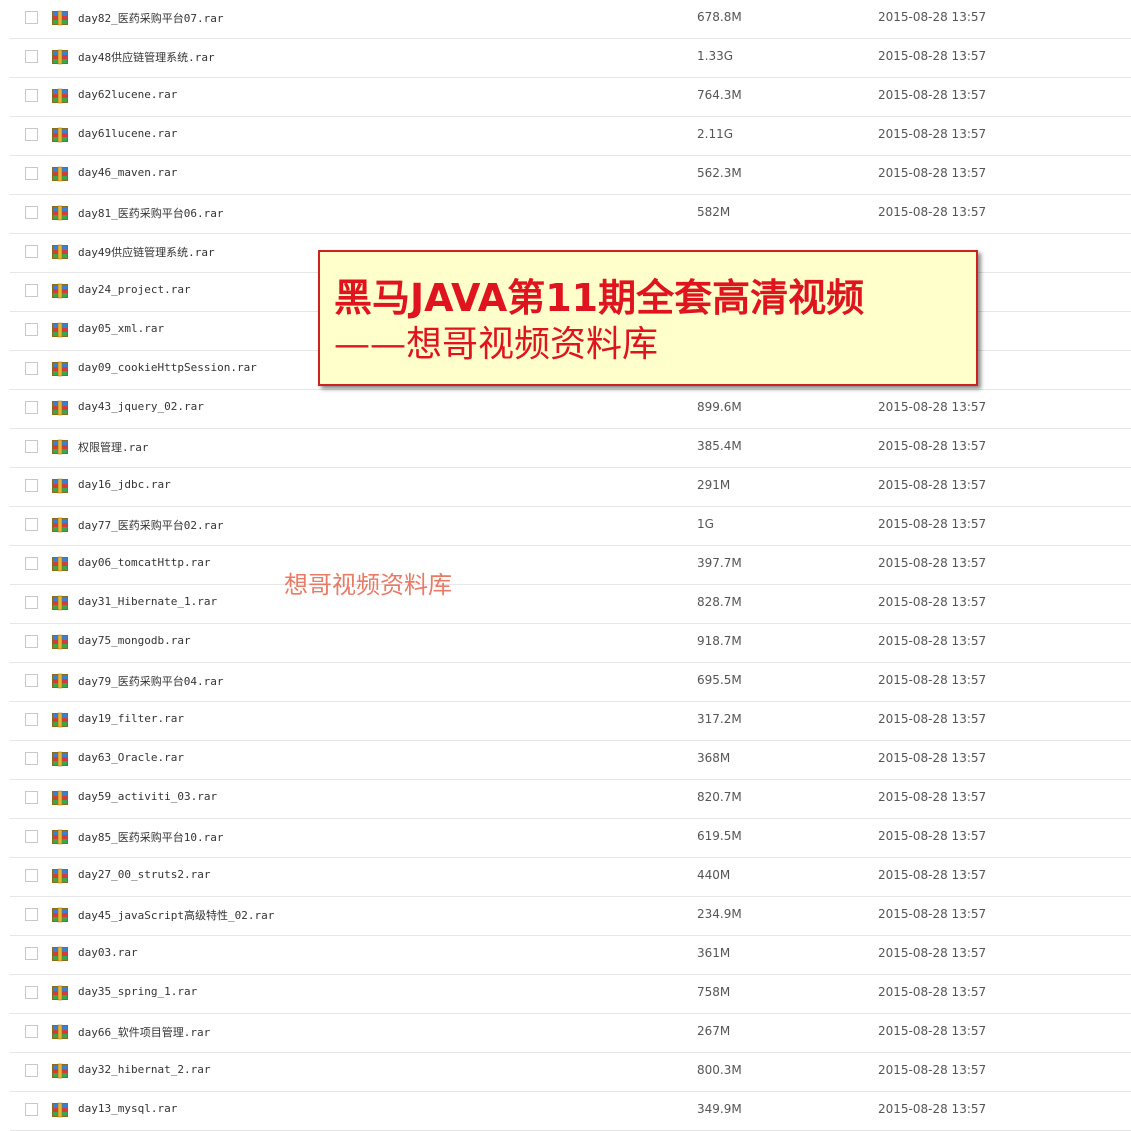 The image size is (1131, 1131). I want to click on file-row: day66_软件项目管理.rar 267M 2015-08-28 13:57, so click(570, 1033).